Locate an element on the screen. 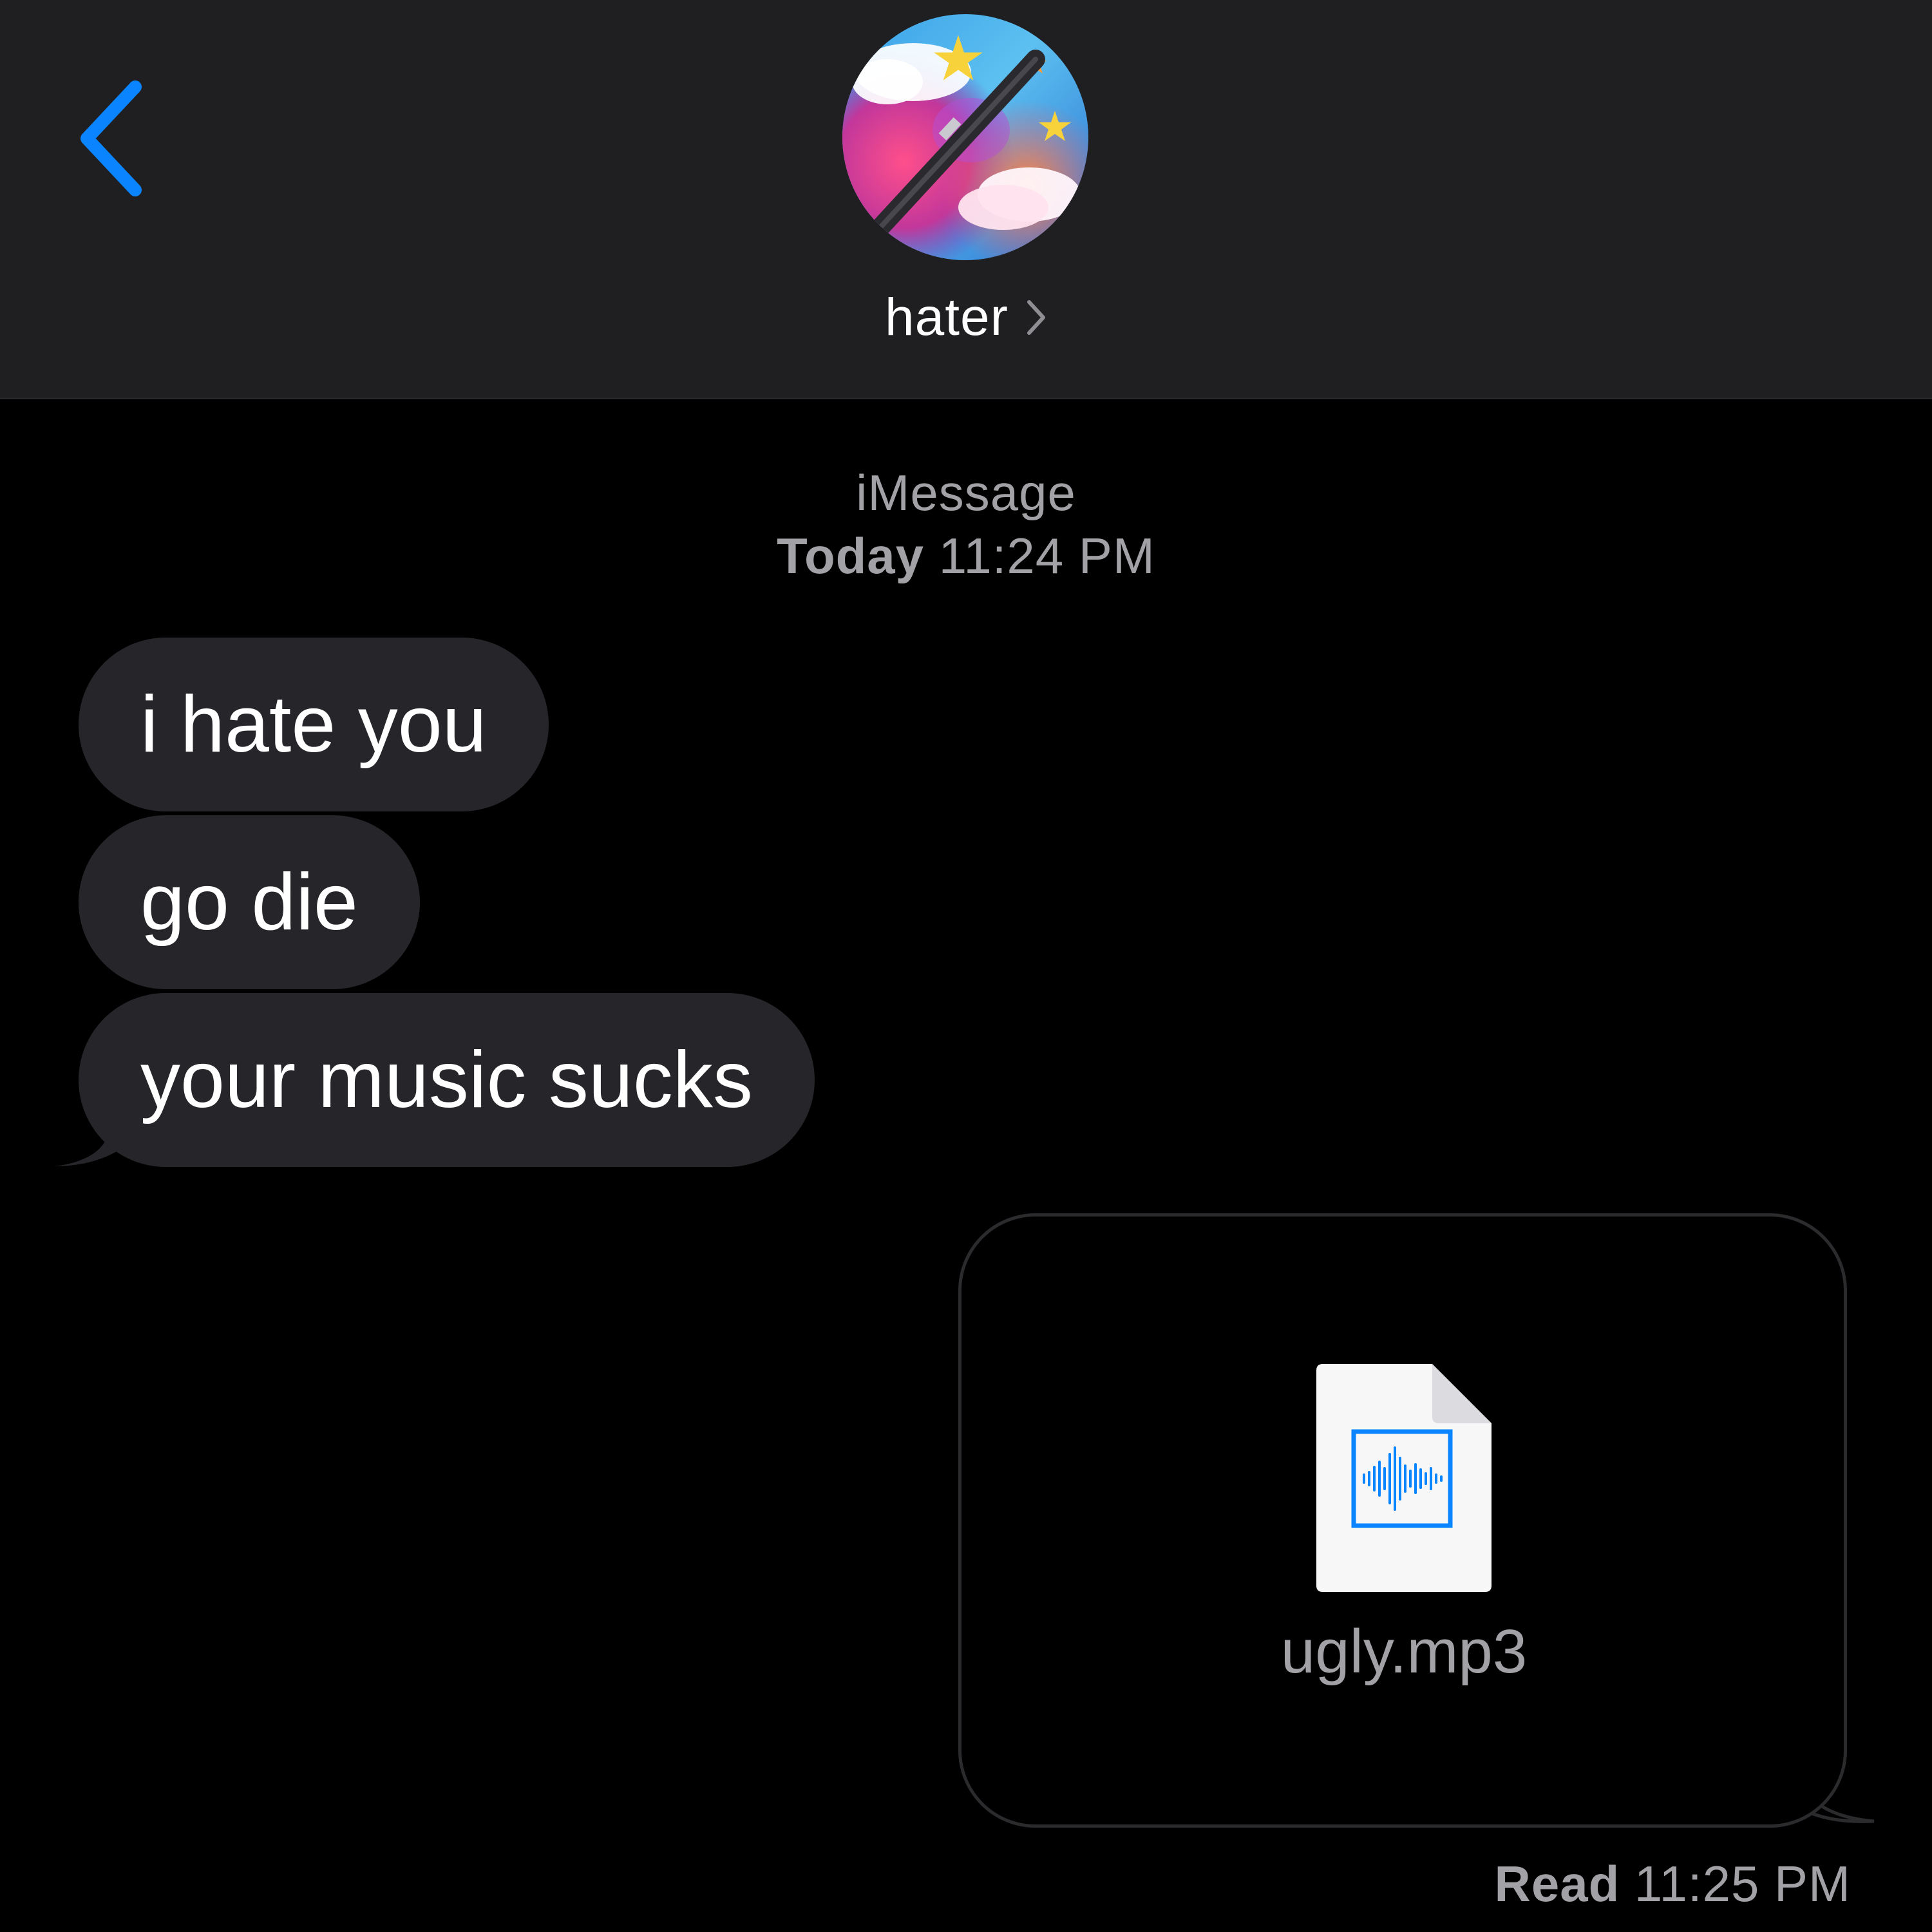 The width and height of the screenshot is (1932, 1932). timestamp-time: 11:24 PM is located at coordinates (1046, 555).